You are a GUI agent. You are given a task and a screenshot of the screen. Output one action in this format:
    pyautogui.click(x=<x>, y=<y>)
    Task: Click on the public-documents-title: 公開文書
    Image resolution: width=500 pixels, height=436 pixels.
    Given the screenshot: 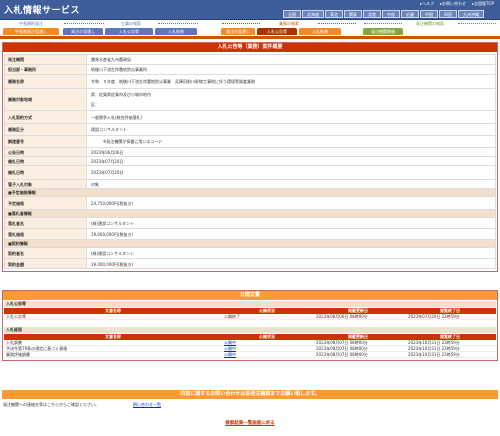 What is the action you would take?
    pyautogui.click(x=250, y=295)
    